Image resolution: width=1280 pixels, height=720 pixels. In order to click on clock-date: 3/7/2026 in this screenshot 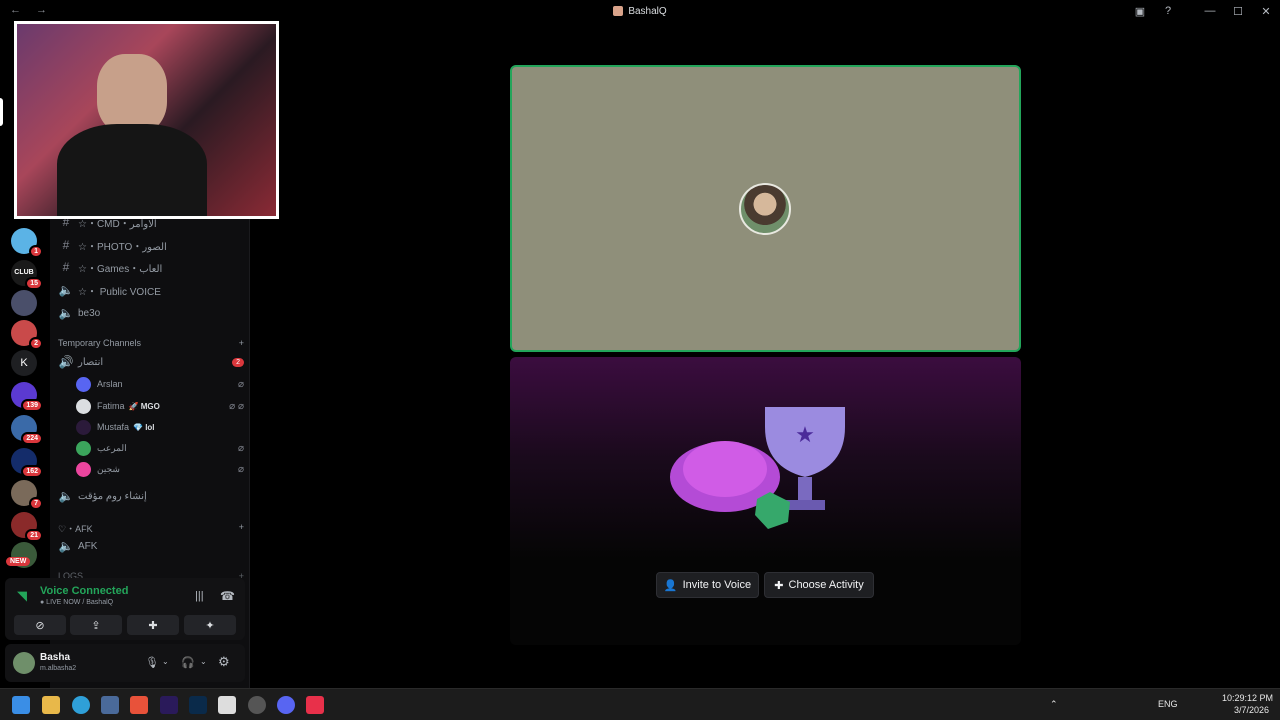, I will do `click(1251, 710)`.